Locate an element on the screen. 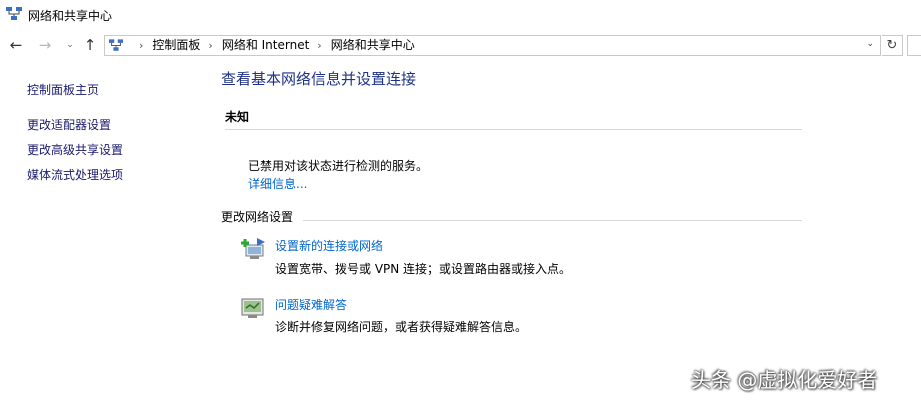  troubleshoot-icon is located at coordinates (252, 308).